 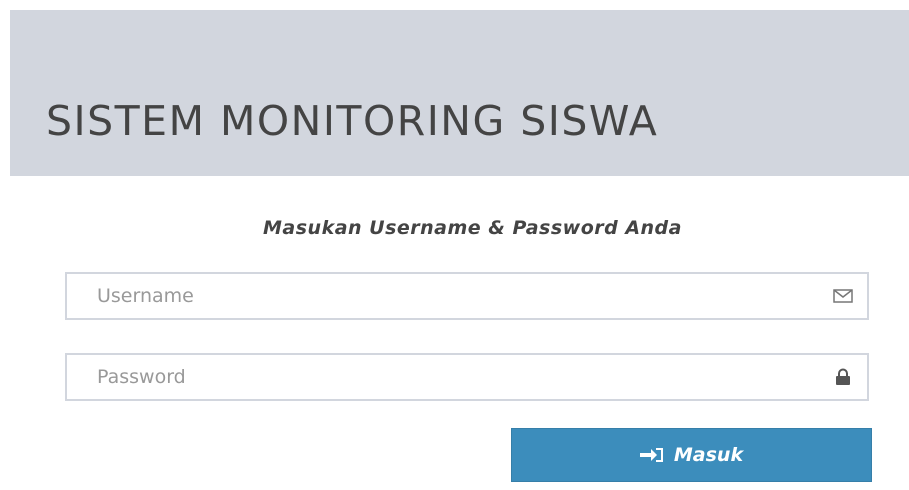 I want to click on login-message: Masukan Username & Password Anda, so click(x=472, y=228).